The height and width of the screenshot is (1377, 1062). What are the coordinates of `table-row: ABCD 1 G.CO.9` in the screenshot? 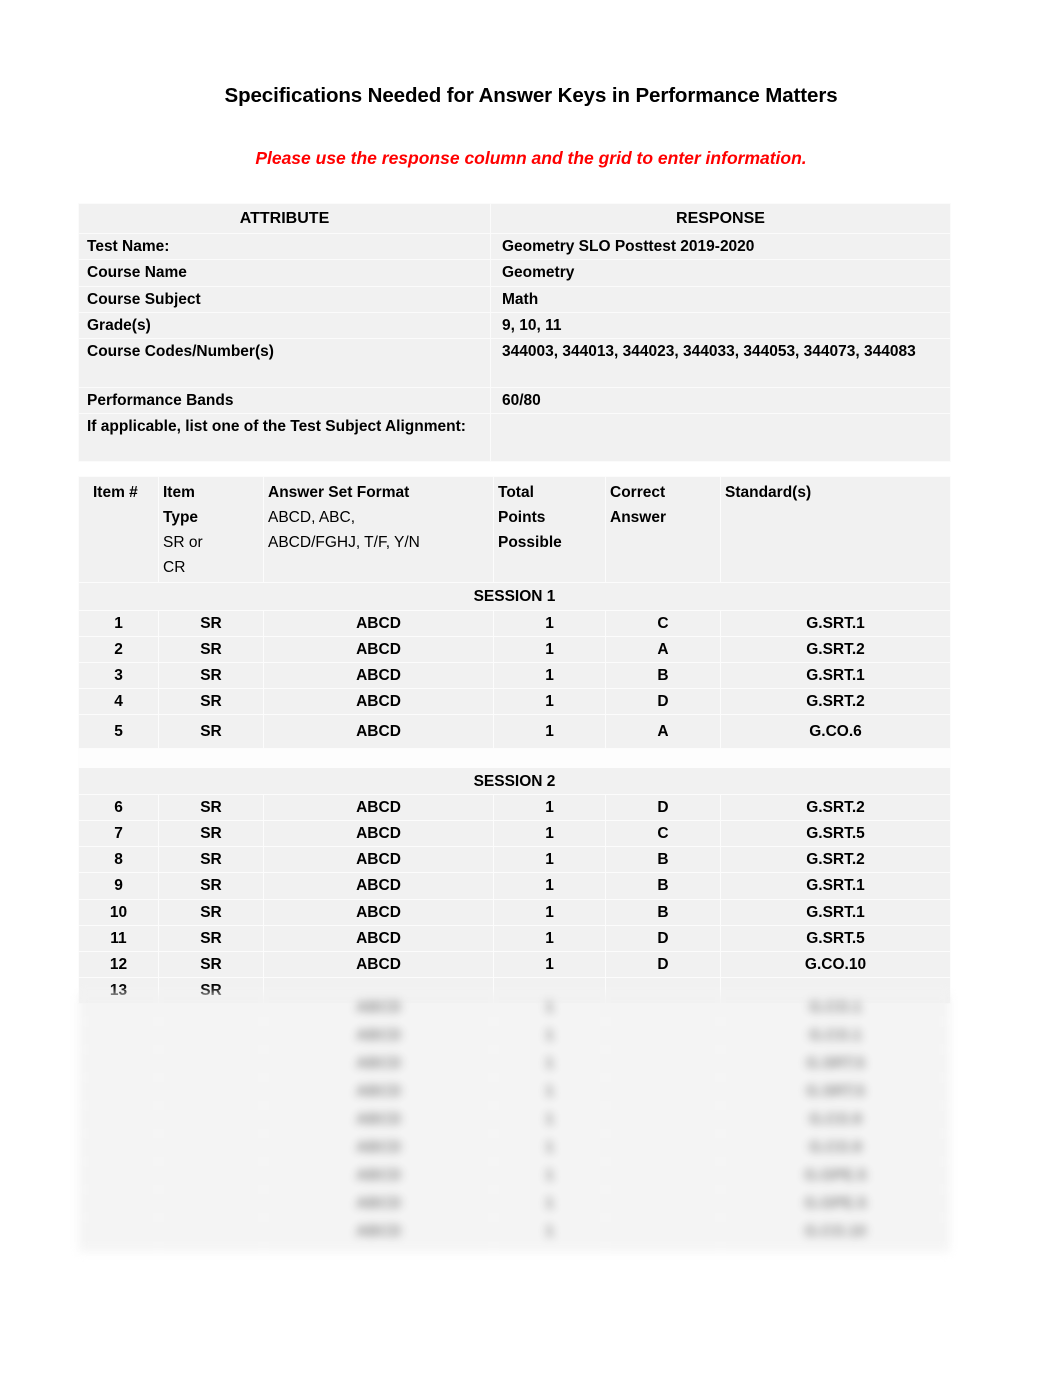 It's located at (514, 1119).